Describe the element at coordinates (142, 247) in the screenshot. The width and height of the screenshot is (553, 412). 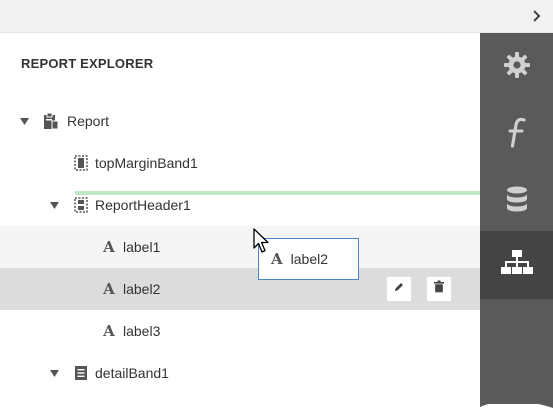
I see `tree-item-label: label1` at that location.